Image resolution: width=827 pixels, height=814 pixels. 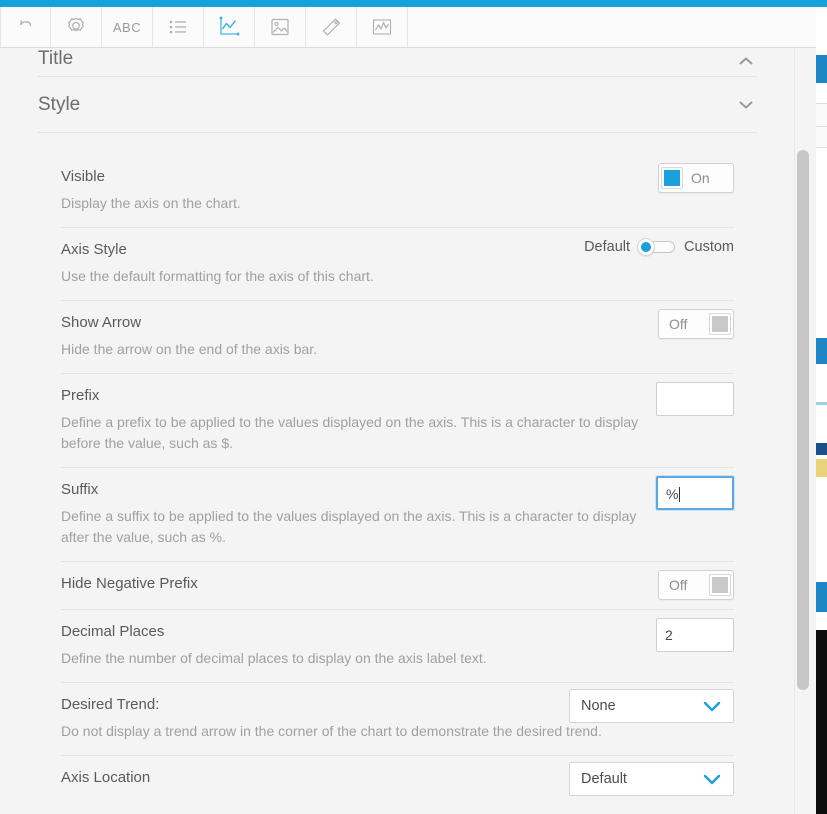 I want to click on visible-toggle: On, so click(x=696, y=178).